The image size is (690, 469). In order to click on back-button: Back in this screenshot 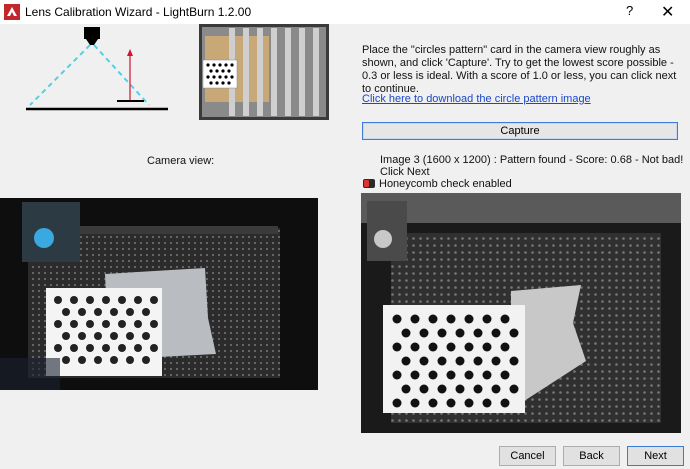, I will do `click(591, 456)`.